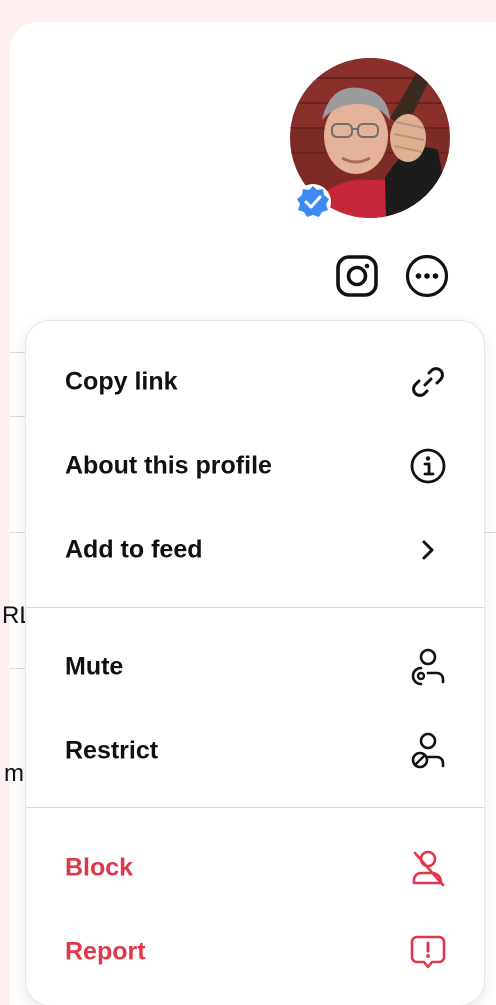 The height and width of the screenshot is (1005, 496). I want to click on menu-item-label: Block, so click(99, 867).